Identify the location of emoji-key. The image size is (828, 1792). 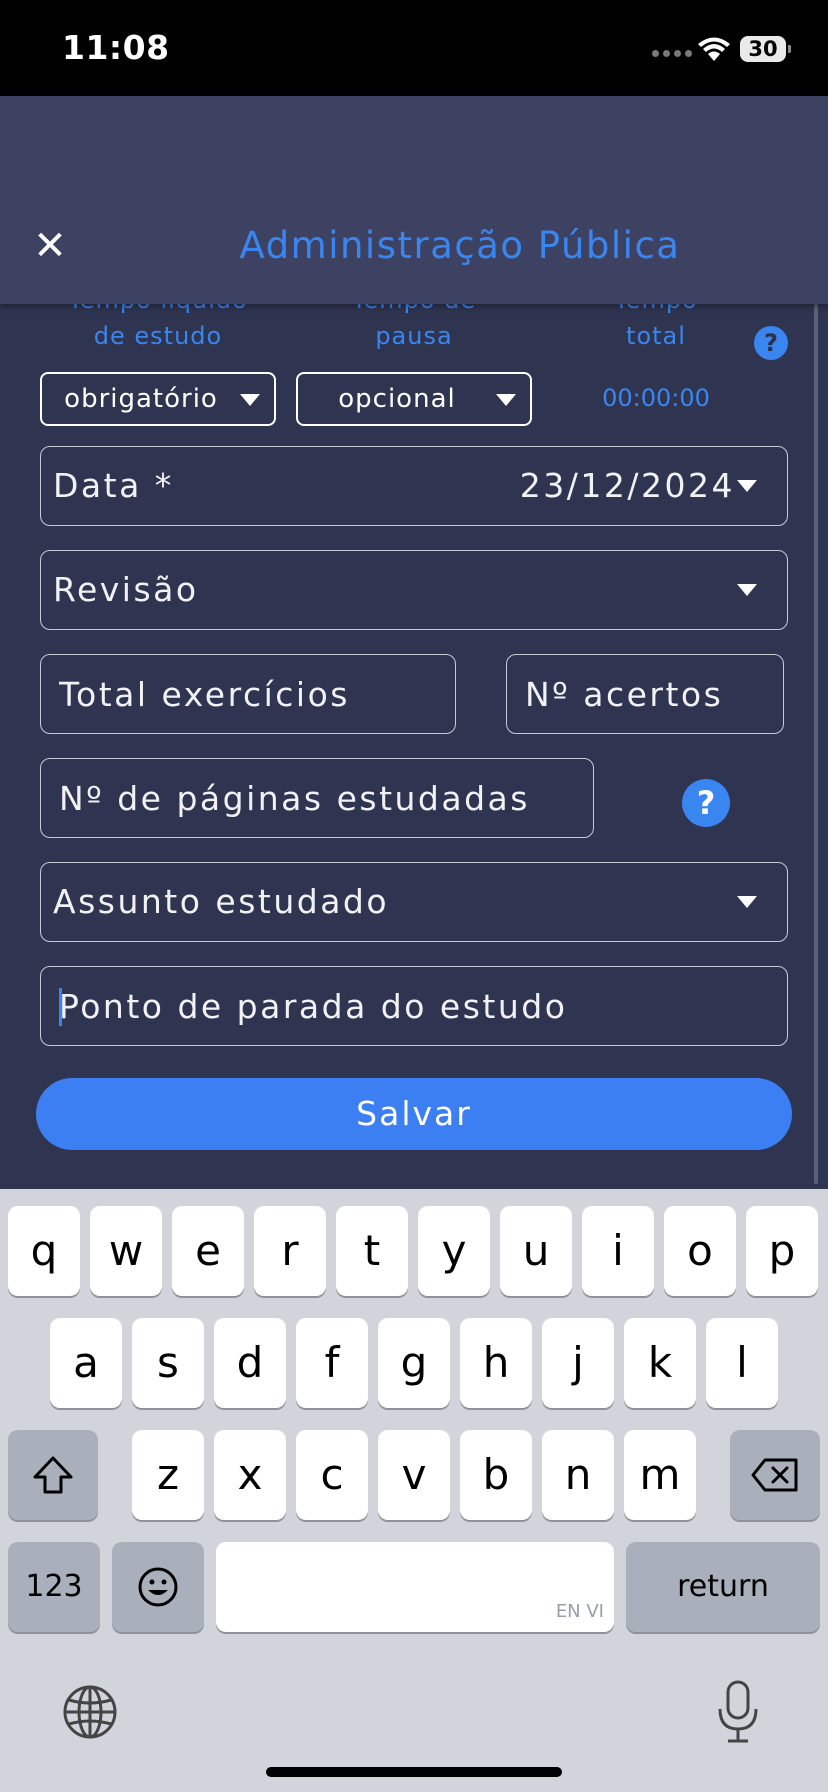
(158, 1587).